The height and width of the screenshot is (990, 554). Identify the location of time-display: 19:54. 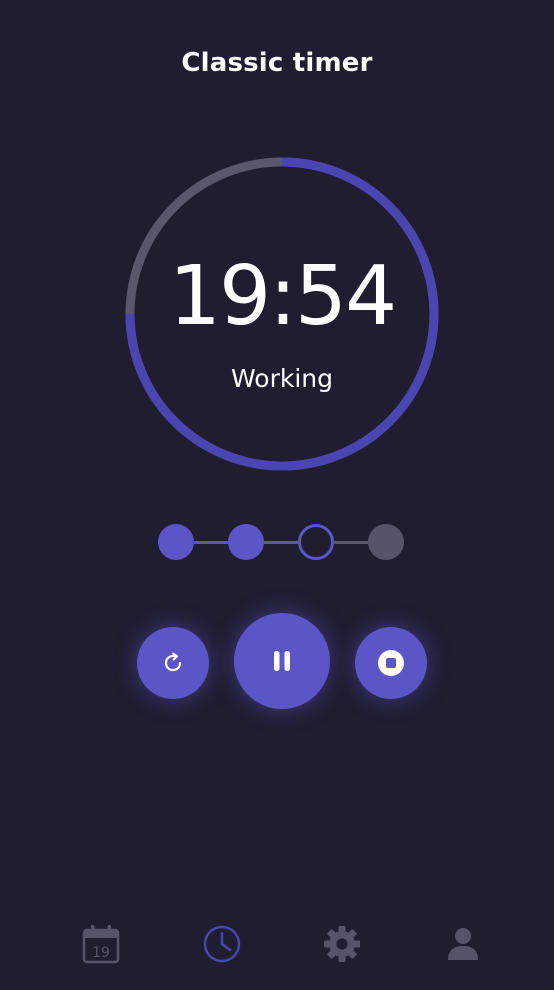
(282, 296).